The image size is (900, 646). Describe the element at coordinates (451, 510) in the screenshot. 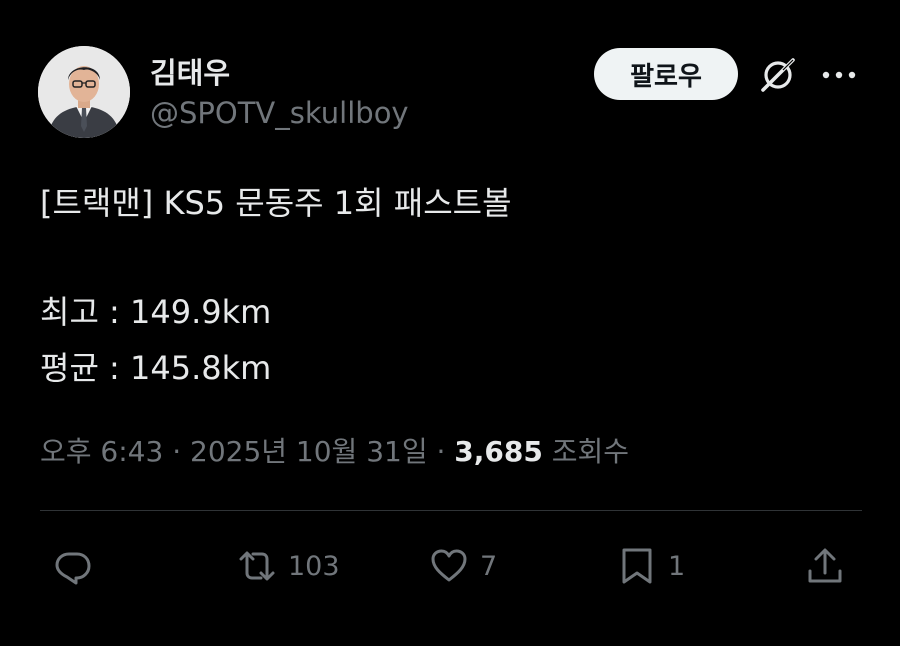

I see `divider` at that location.